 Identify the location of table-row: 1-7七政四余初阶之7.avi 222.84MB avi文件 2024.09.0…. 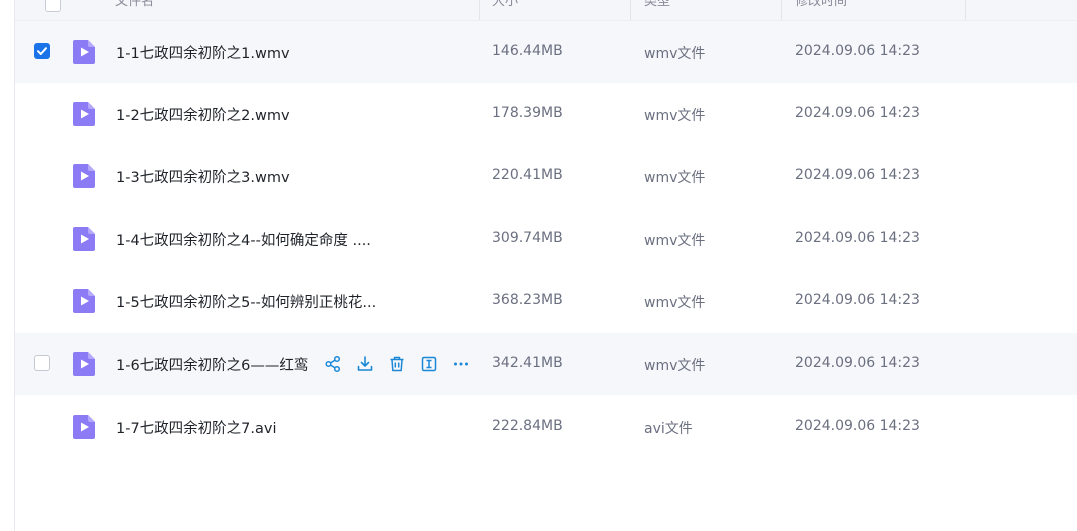
(546, 427).